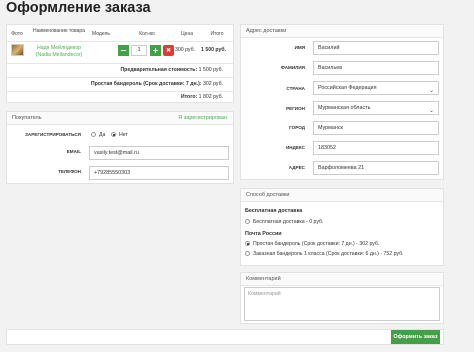  I want to click on col-total: Итого, so click(217, 34).